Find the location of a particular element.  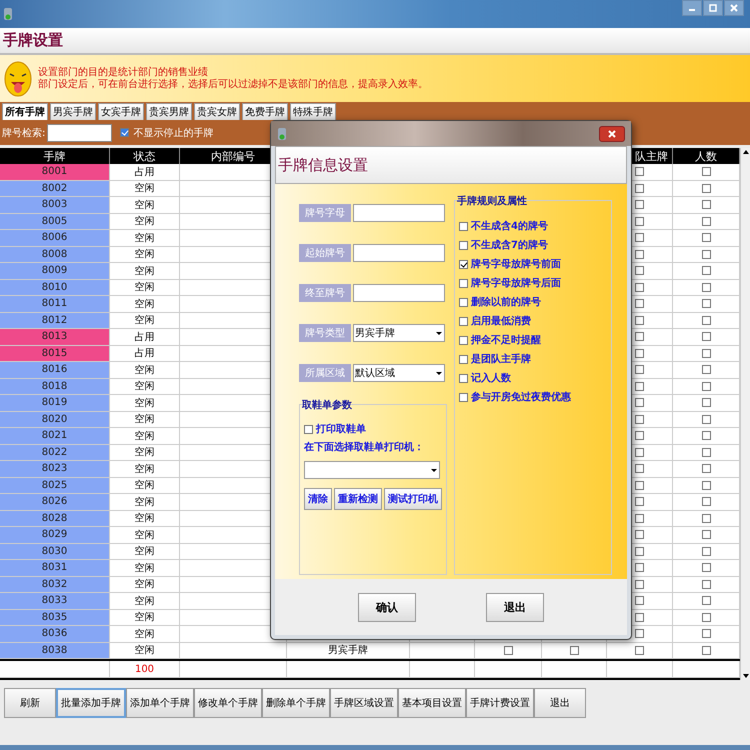

search-field is located at coordinates (79, 133).